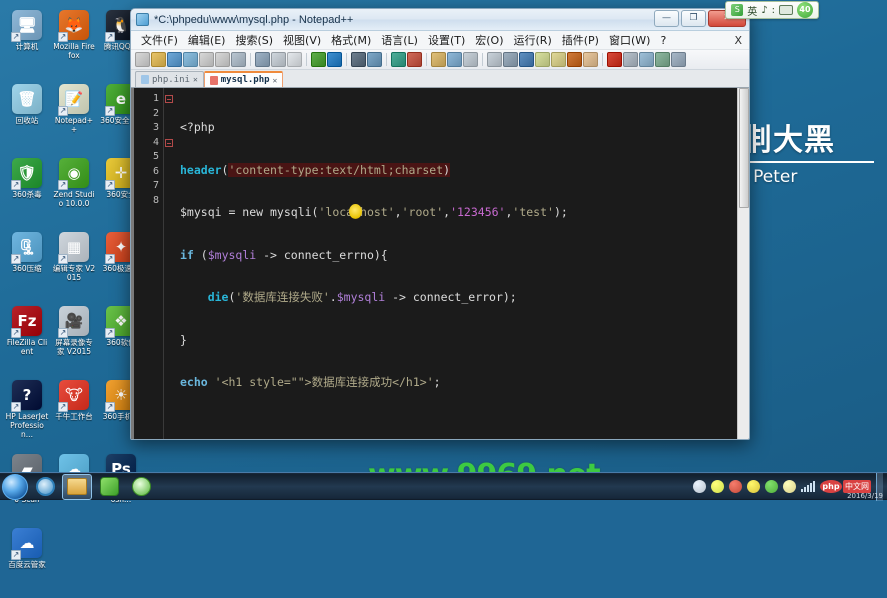 The width and height of the screenshot is (887, 598). What do you see at coordinates (580, 40) in the screenshot?
I see `menu-item: 插件(P)` at bounding box center [580, 40].